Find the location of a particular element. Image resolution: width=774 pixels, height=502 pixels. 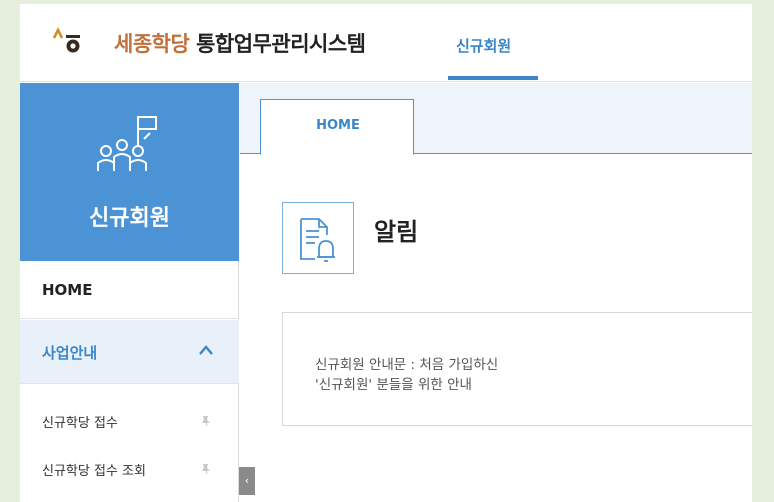

sidebar-item-new-academy-lookup: 신규학당 접수 조회 is located at coordinates (129, 468).